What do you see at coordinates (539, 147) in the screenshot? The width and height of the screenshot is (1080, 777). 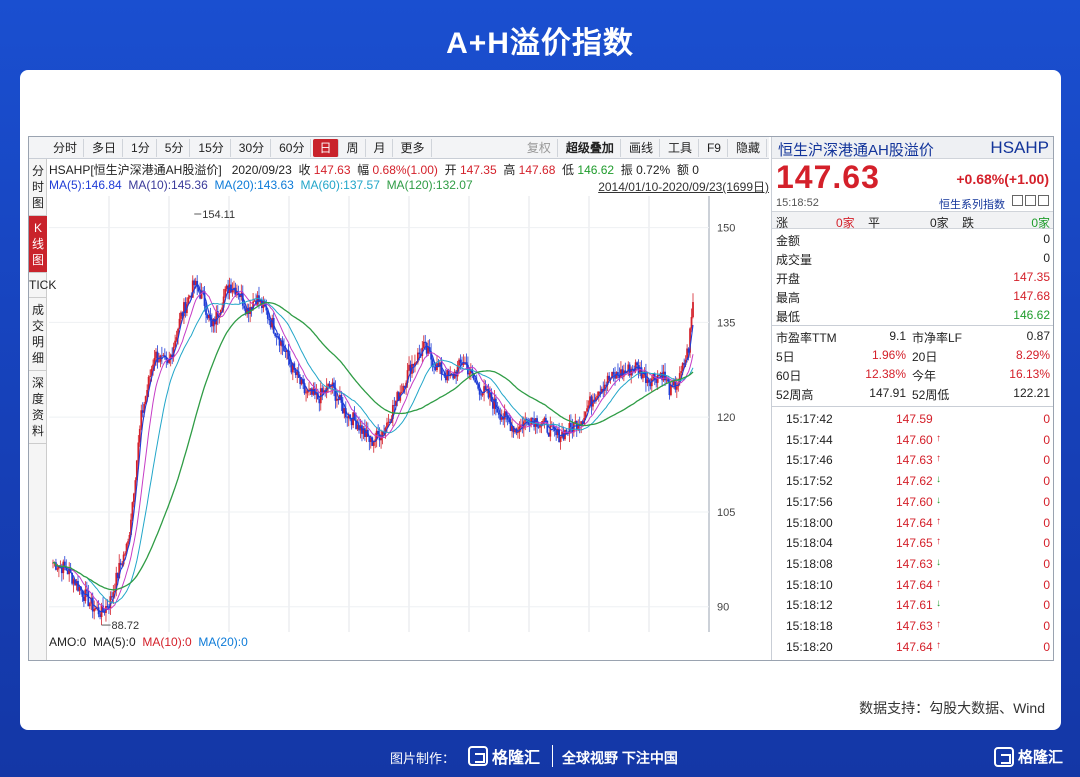 I see `toolbar-button: 复权` at bounding box center [539, 147].